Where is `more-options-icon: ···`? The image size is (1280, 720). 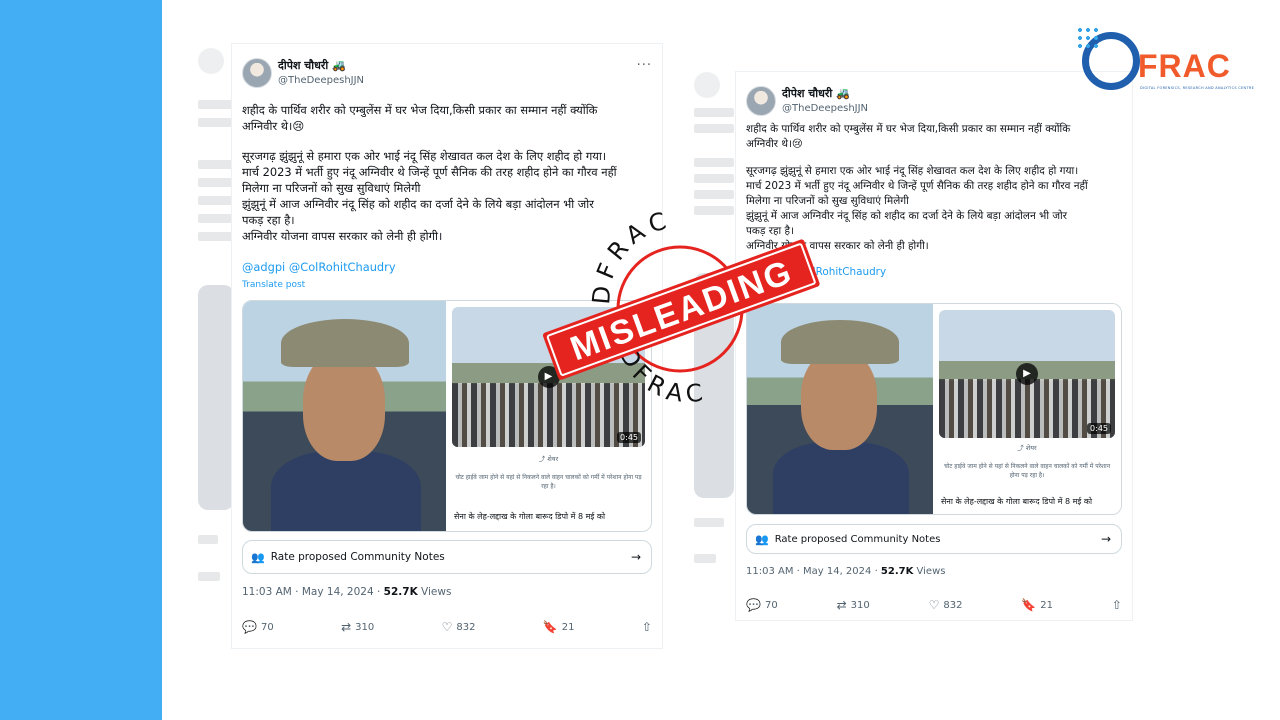
more-options-icon: ··· is located at coordinates (644, 65).